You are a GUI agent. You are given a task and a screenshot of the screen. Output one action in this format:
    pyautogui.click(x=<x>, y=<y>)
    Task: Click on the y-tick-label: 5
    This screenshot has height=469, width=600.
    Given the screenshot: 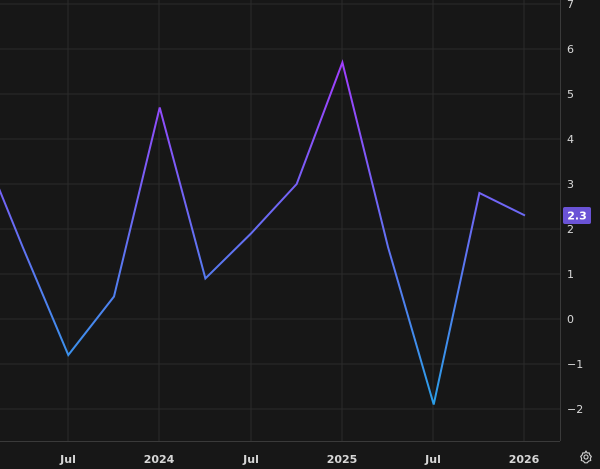 What is the action you would take?
    pyautogui.click(x=570, y=94)
    